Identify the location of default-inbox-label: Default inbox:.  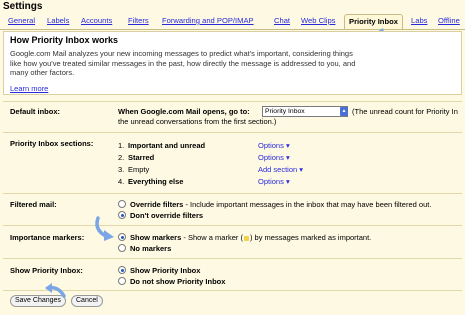
(35, 111).